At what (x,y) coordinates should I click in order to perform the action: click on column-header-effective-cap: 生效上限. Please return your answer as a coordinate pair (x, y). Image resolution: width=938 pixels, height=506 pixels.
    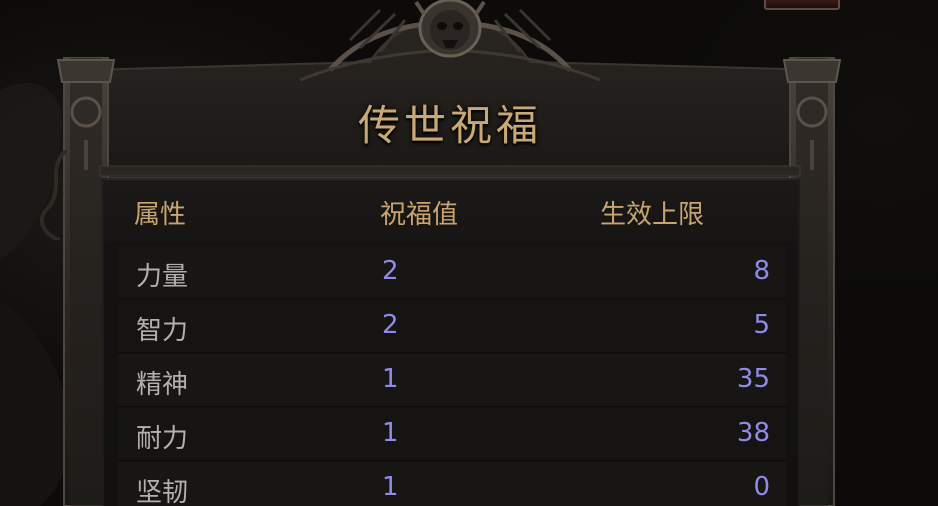
    Looking at the image, I should click on (652, 215).